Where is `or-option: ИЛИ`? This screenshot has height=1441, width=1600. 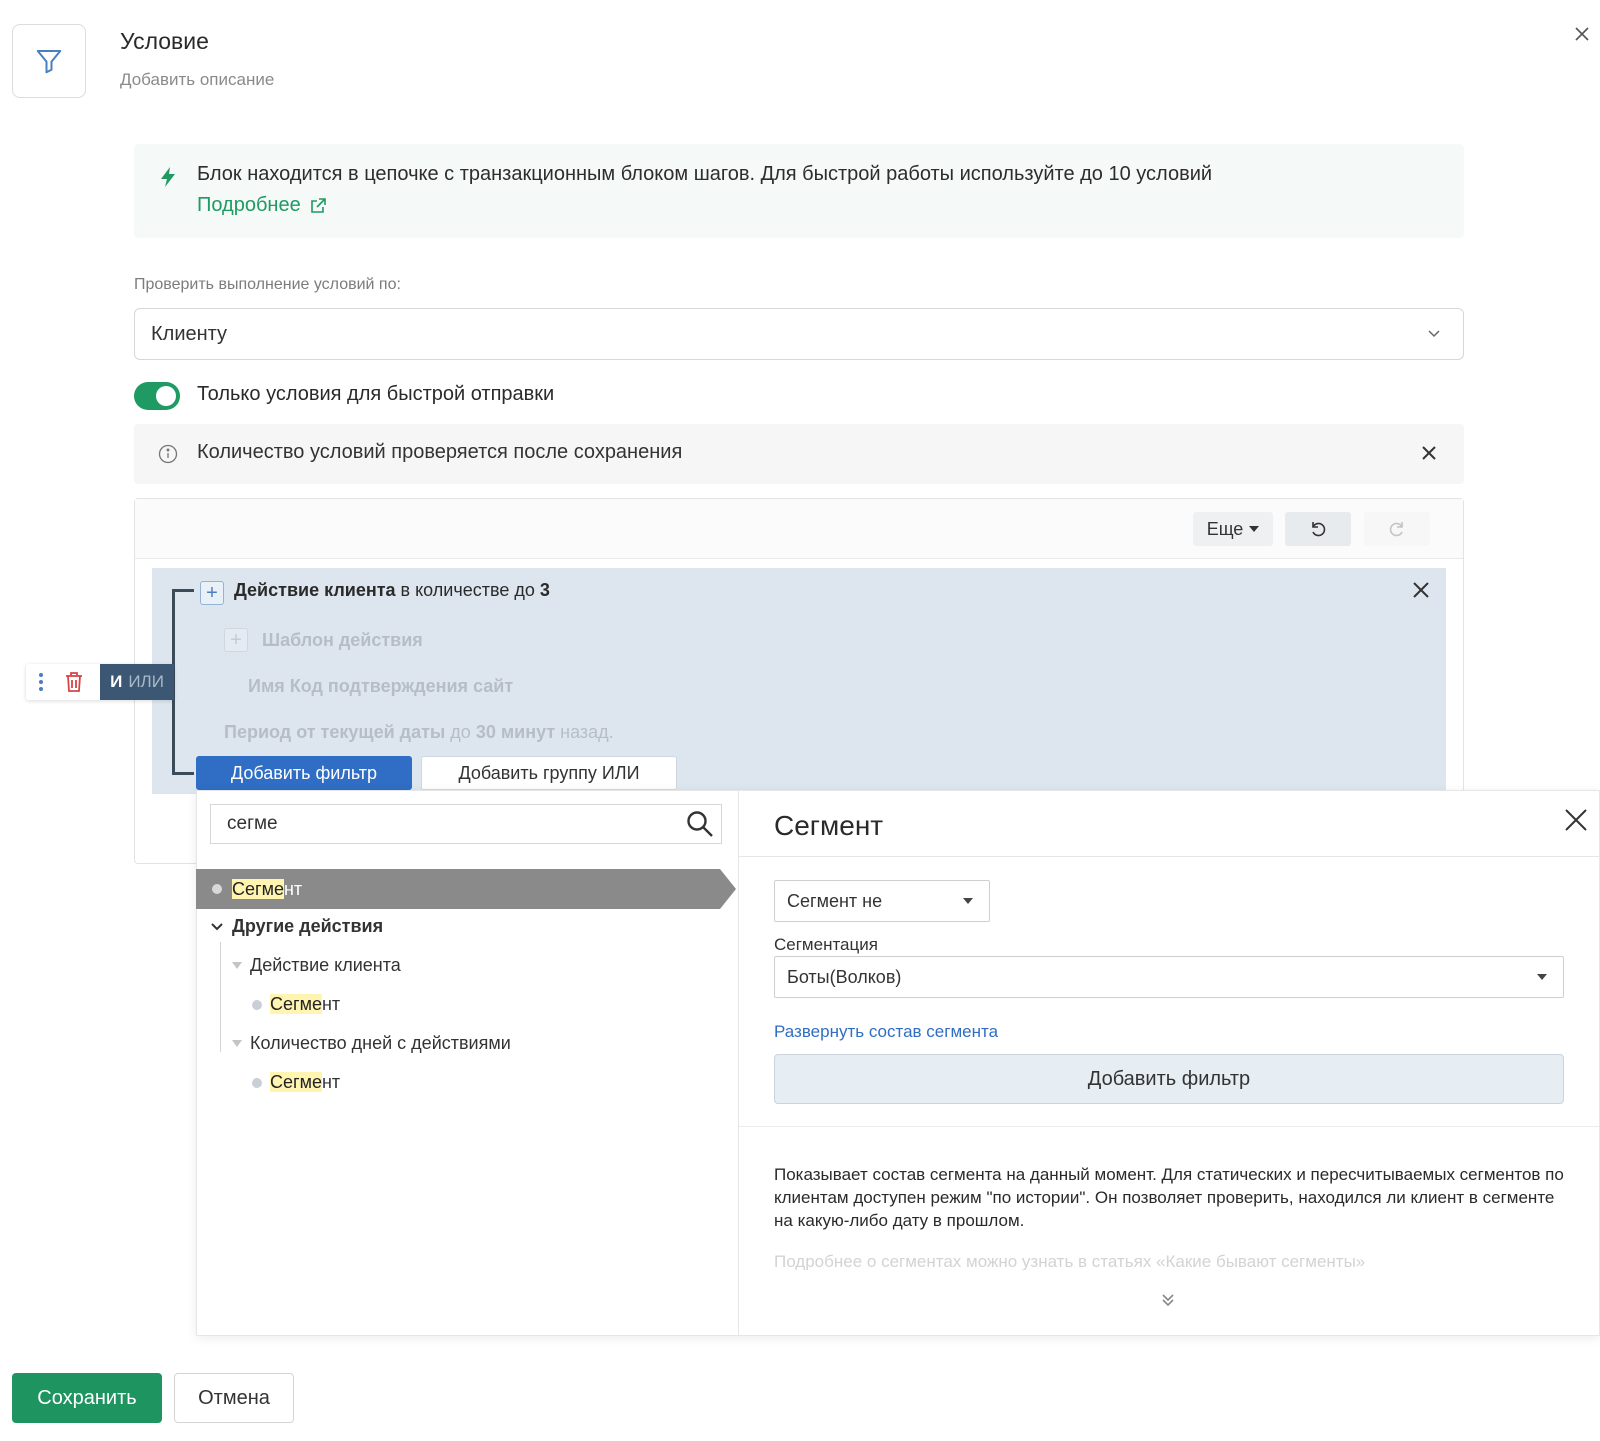 or-option: ИЛИ is located at coordinates (146, 682).